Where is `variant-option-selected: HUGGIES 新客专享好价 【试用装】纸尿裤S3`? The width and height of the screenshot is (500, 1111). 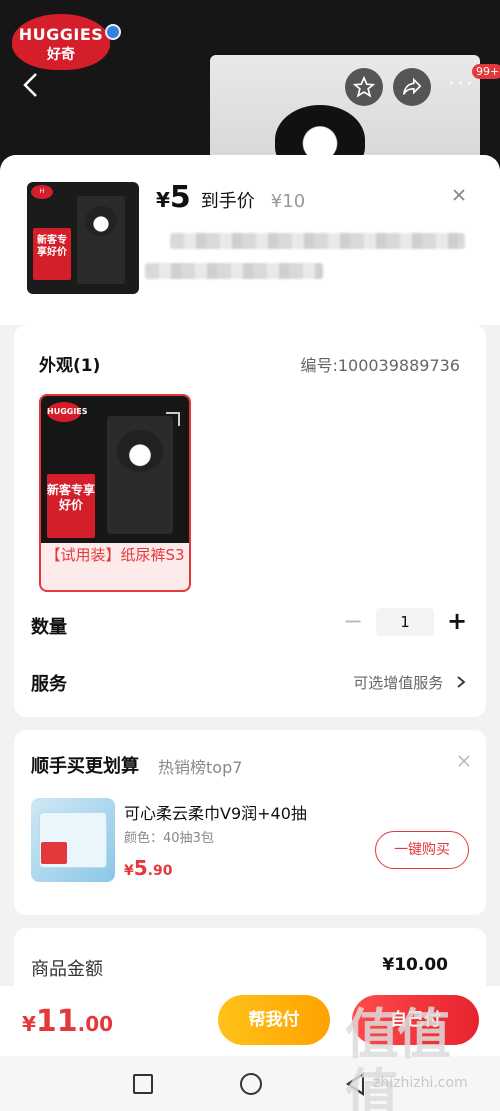
variant-option-selected: HUGGIES 新客专享好价 【试用装】纸尿裤S3 is located at coordinates (115, 493).